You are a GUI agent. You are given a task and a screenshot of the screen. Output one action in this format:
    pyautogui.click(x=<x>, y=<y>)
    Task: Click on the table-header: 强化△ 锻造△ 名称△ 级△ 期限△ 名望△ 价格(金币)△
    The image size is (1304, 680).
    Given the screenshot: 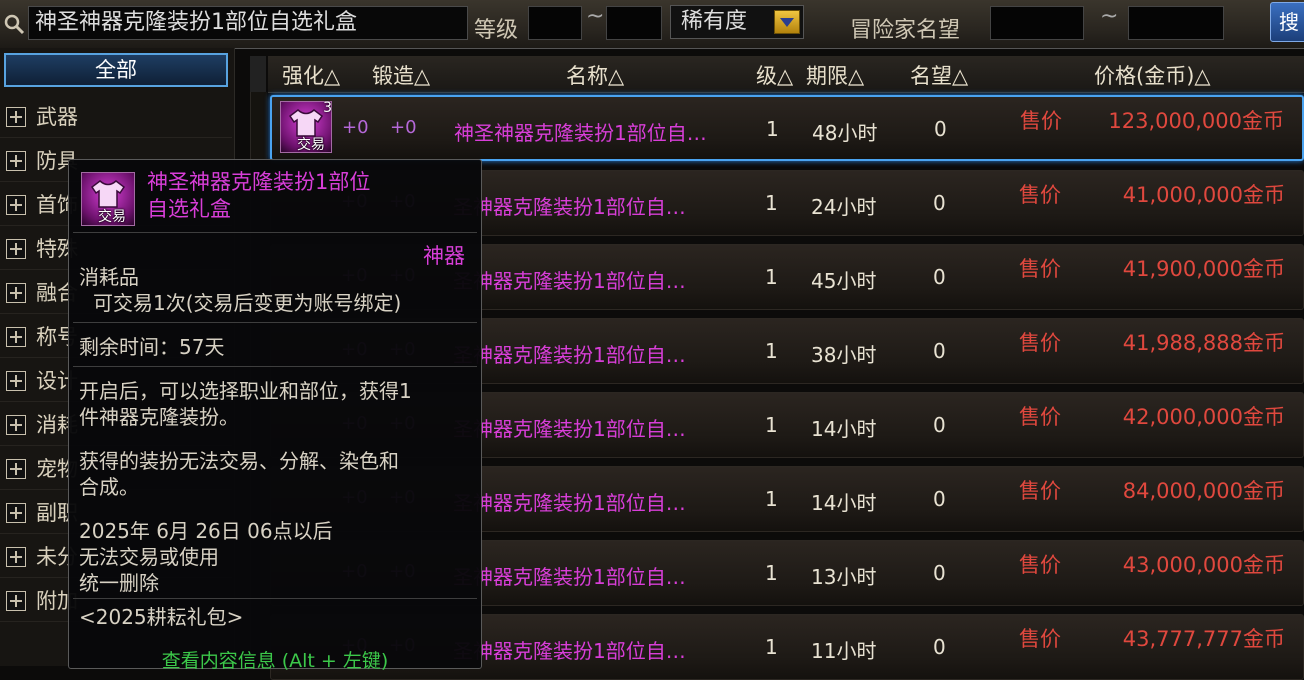 What is the action you would take?
    pyautogui.click(x=786, y=74)
    